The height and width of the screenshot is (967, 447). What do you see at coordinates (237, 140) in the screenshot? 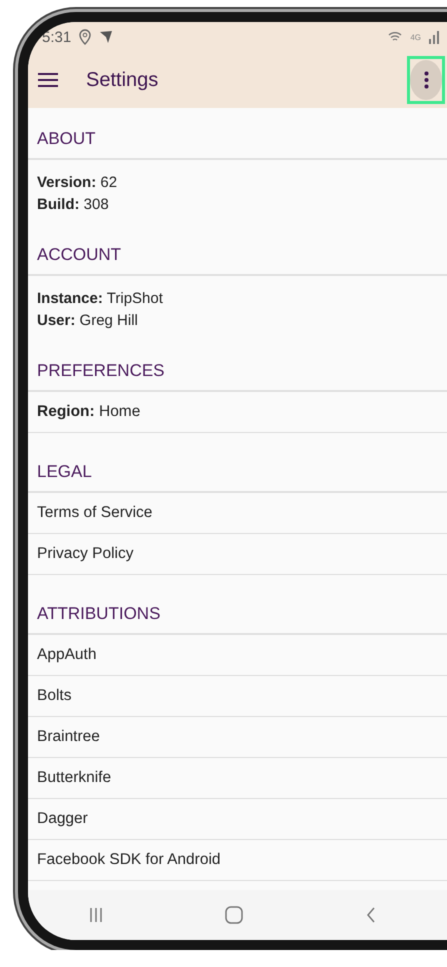
I see `section-header: ABOUT` at bounding box center [237, 140].